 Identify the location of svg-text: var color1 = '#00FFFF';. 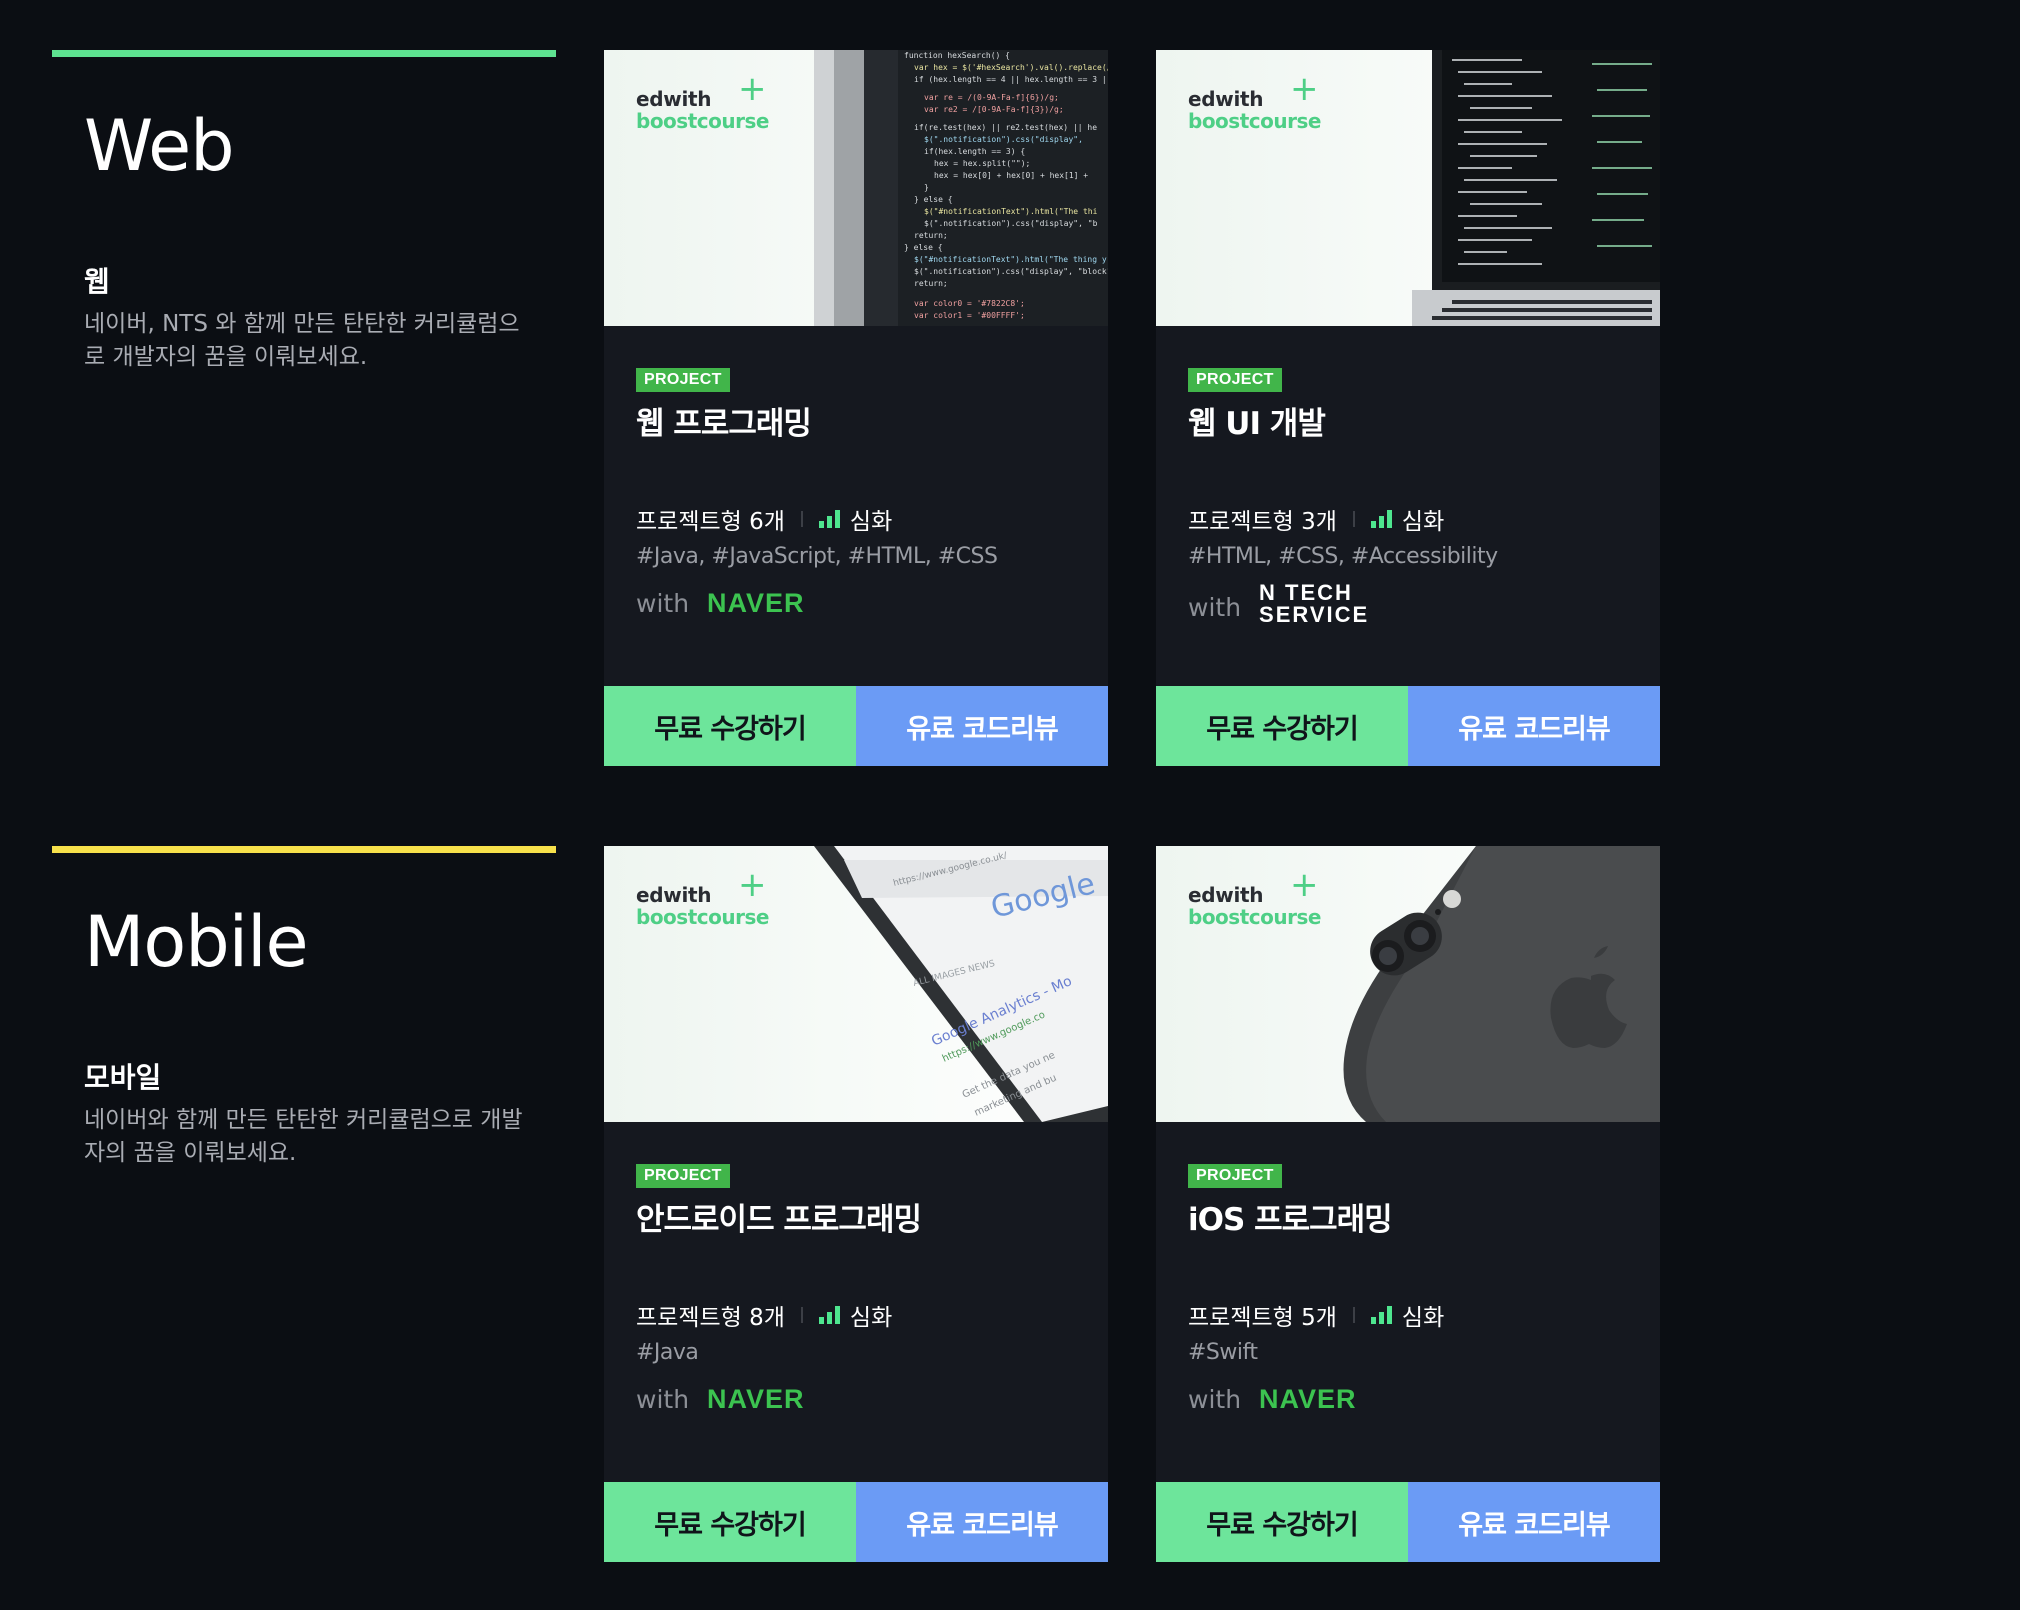
(969, 315).